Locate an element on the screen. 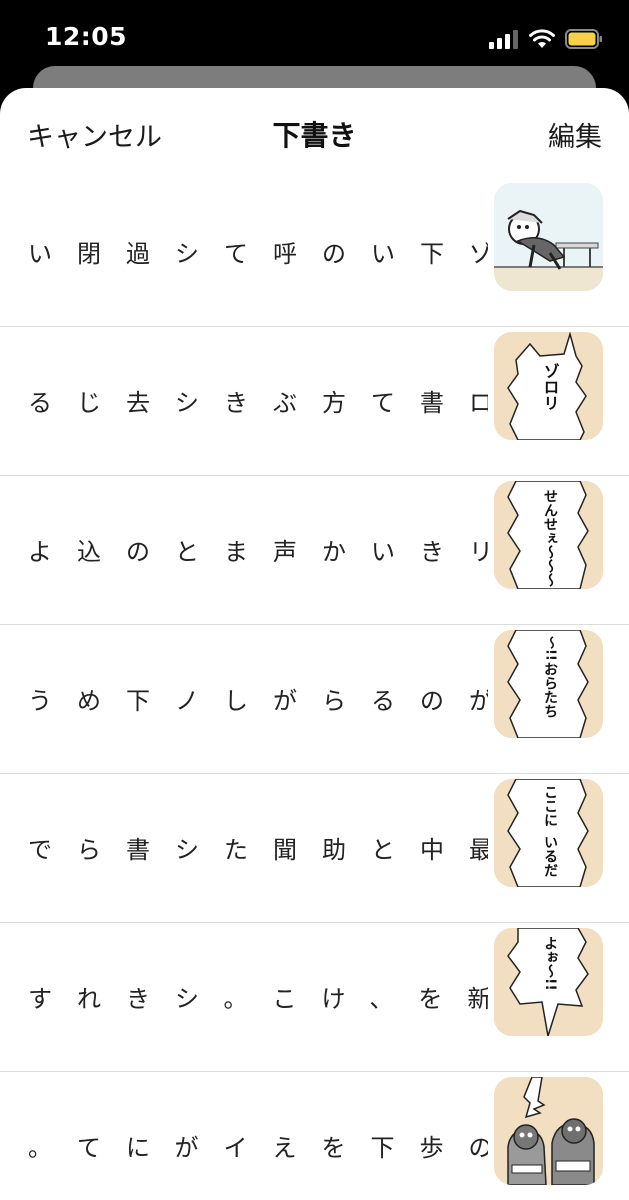 The image size is (629, 1200). wifi-icon is located at coordinates (542, 38).